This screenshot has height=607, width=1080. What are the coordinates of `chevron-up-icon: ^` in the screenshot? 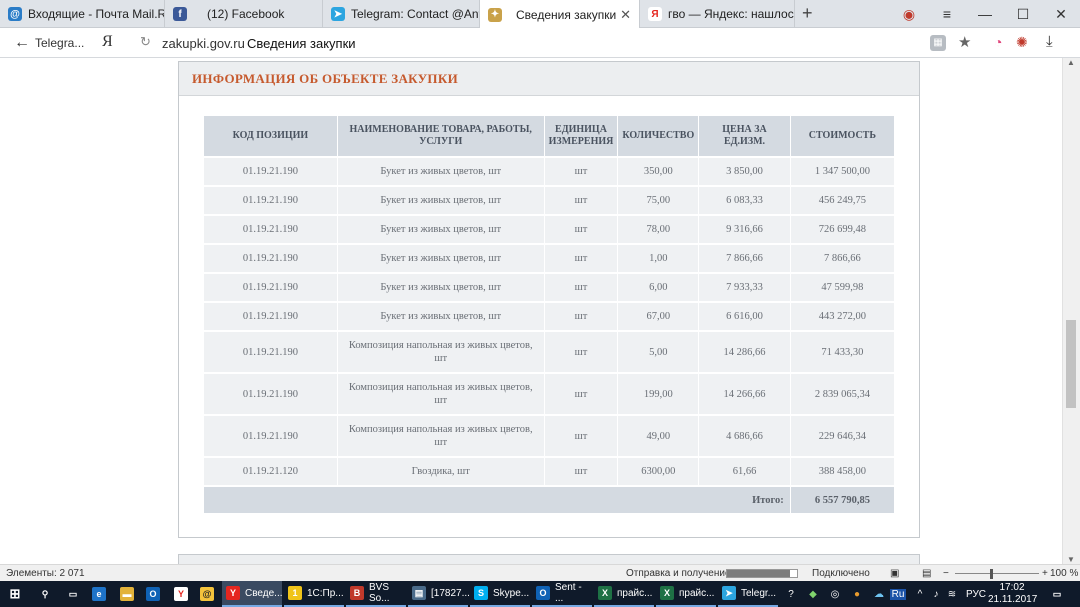 It's located at (920, 594).